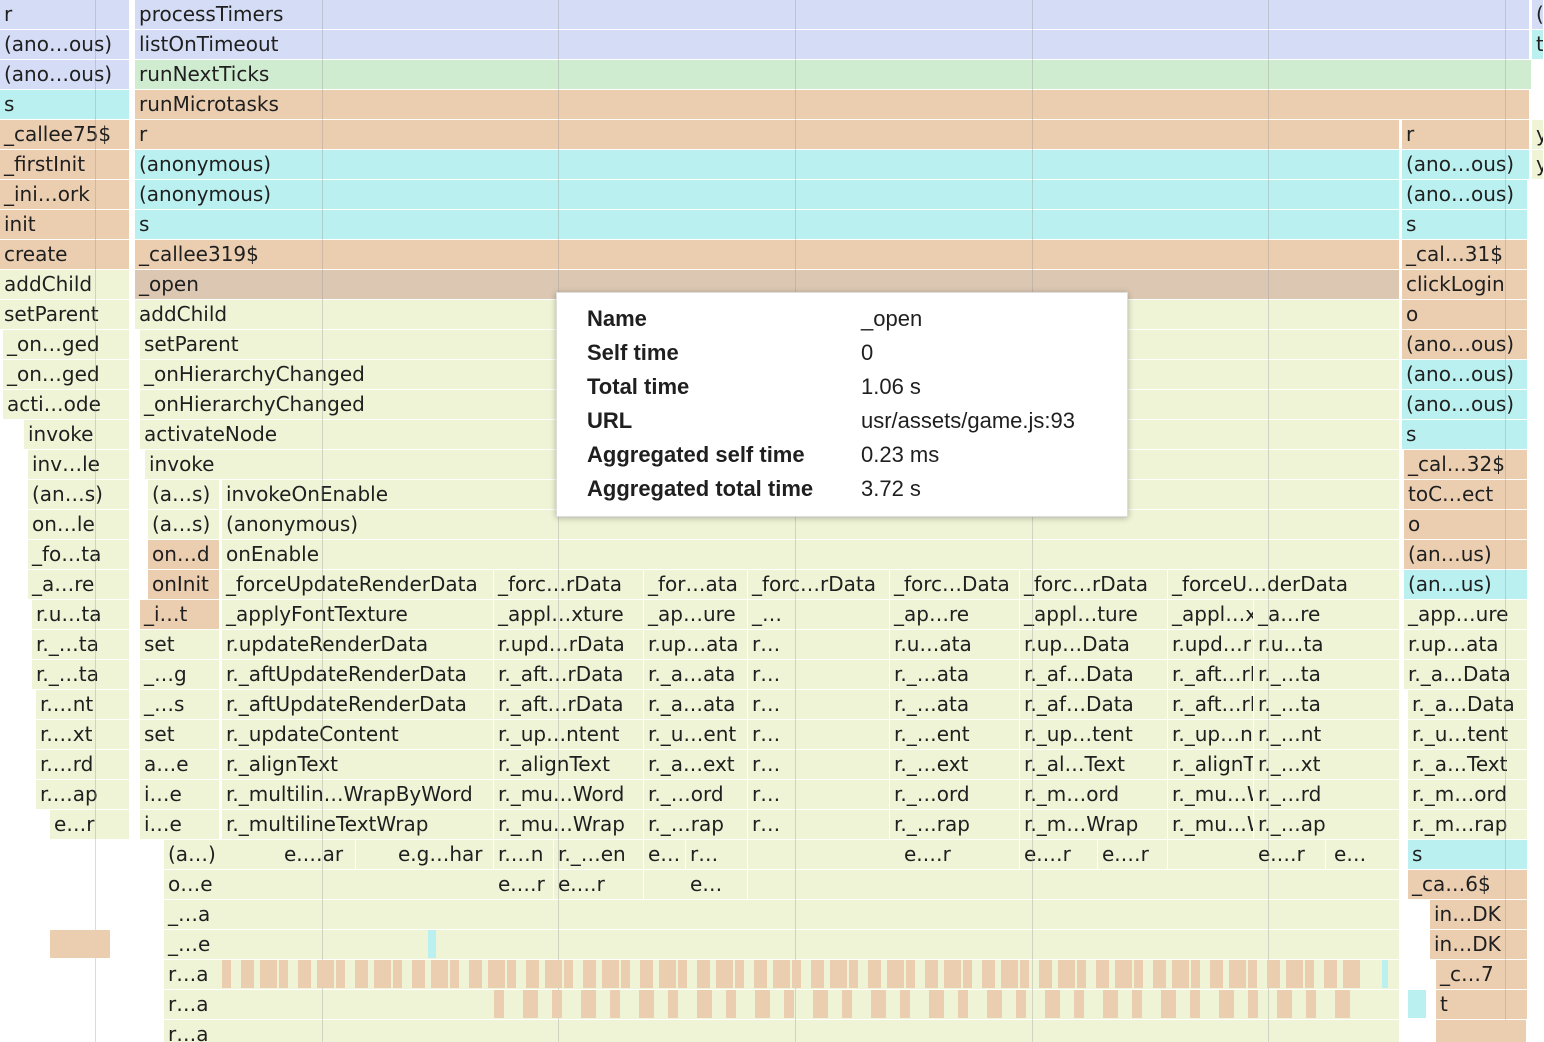 This screenshot has width=1544, height=1042. I want to click on flame-frame: (ano…ous), so click(65, 74).